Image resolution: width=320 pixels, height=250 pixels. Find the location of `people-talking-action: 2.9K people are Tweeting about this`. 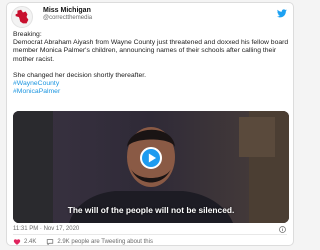

people-talking-action: 2.9K people are Tweeting about this is located at coordinates (99, 242).